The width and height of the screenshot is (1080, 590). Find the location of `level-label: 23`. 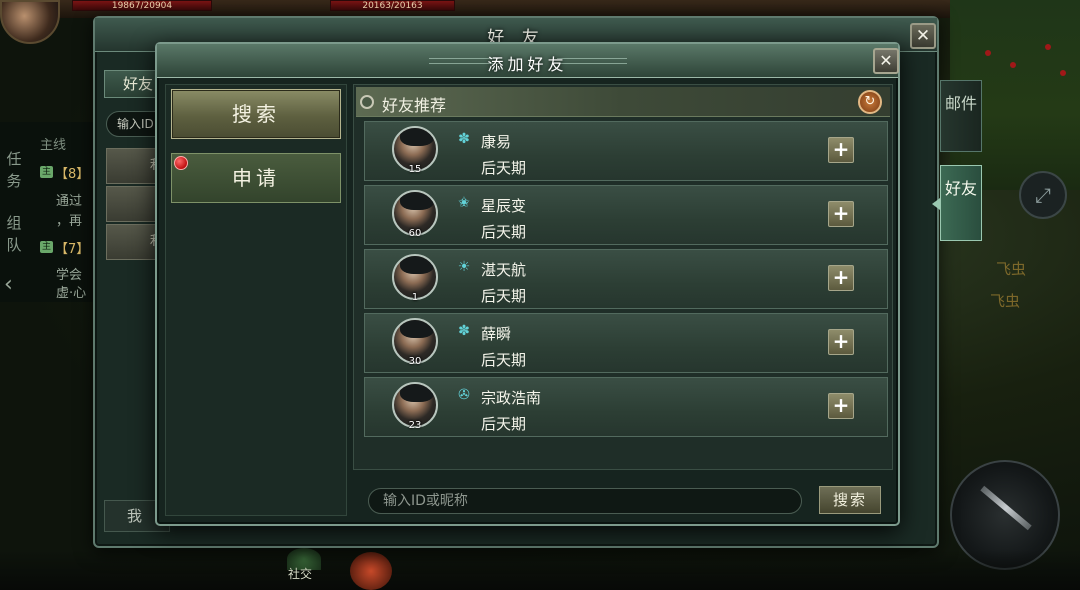

level-label: 23 is located at coordinates (415, 425).